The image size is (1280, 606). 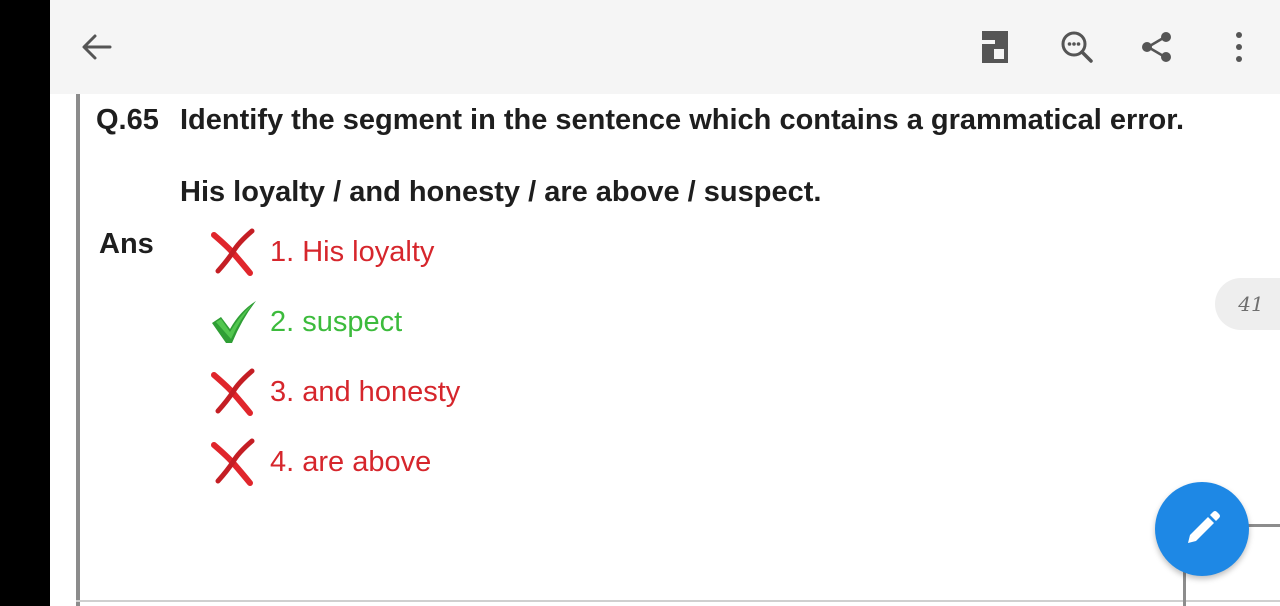 I want to click on more-options-button, so click(x=1239, y=47).